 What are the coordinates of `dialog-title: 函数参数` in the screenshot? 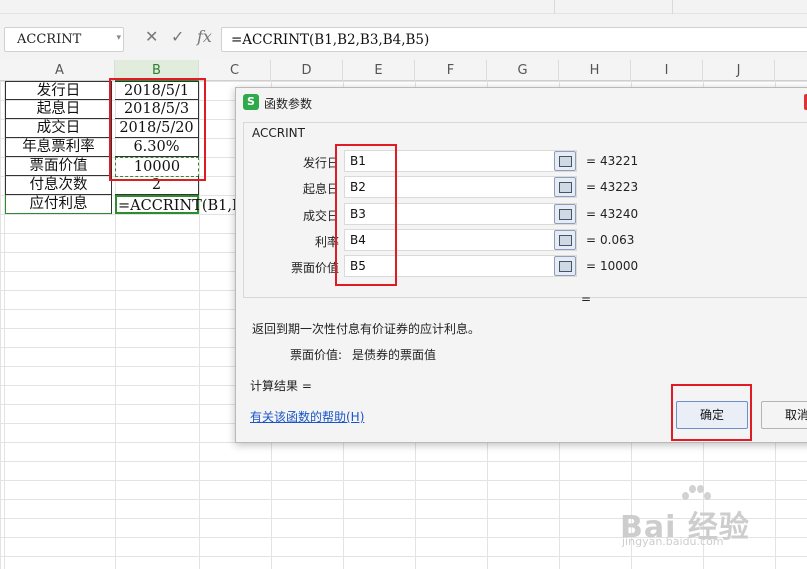 It's located at (288, 104).